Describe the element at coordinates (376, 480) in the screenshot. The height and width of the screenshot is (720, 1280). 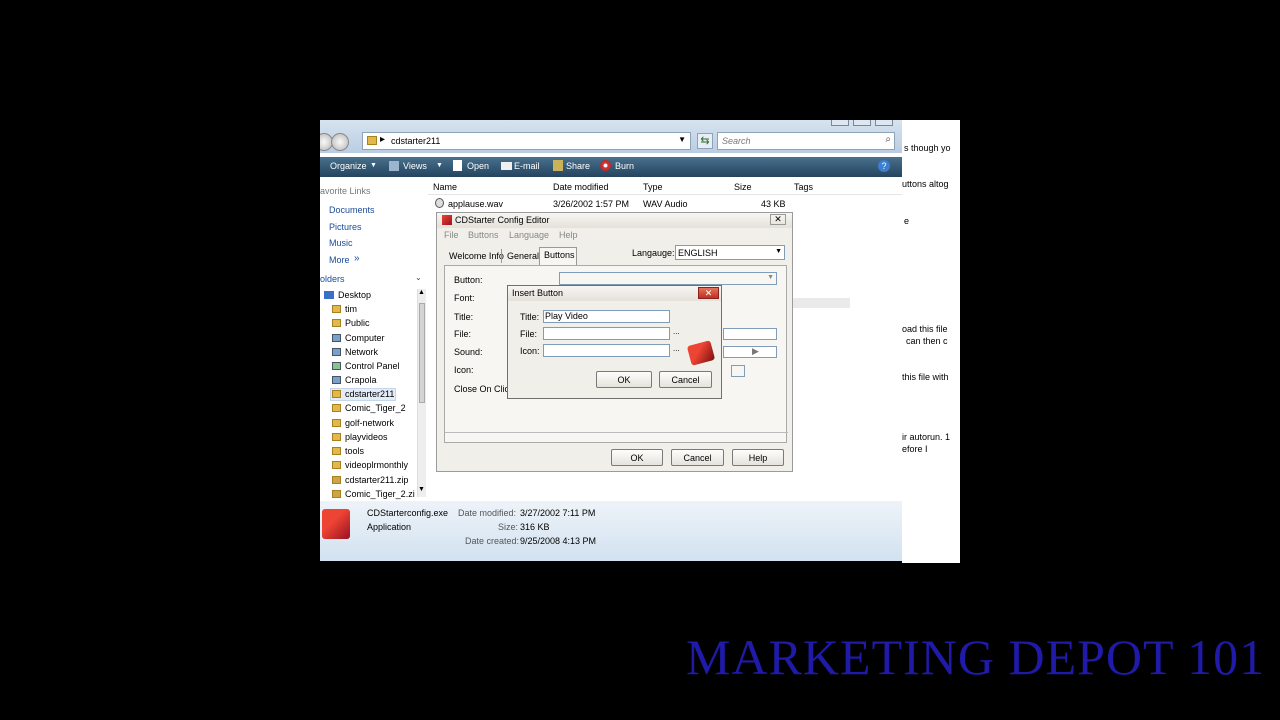
I see `tree-item: cdstarter211.zip` at that location.